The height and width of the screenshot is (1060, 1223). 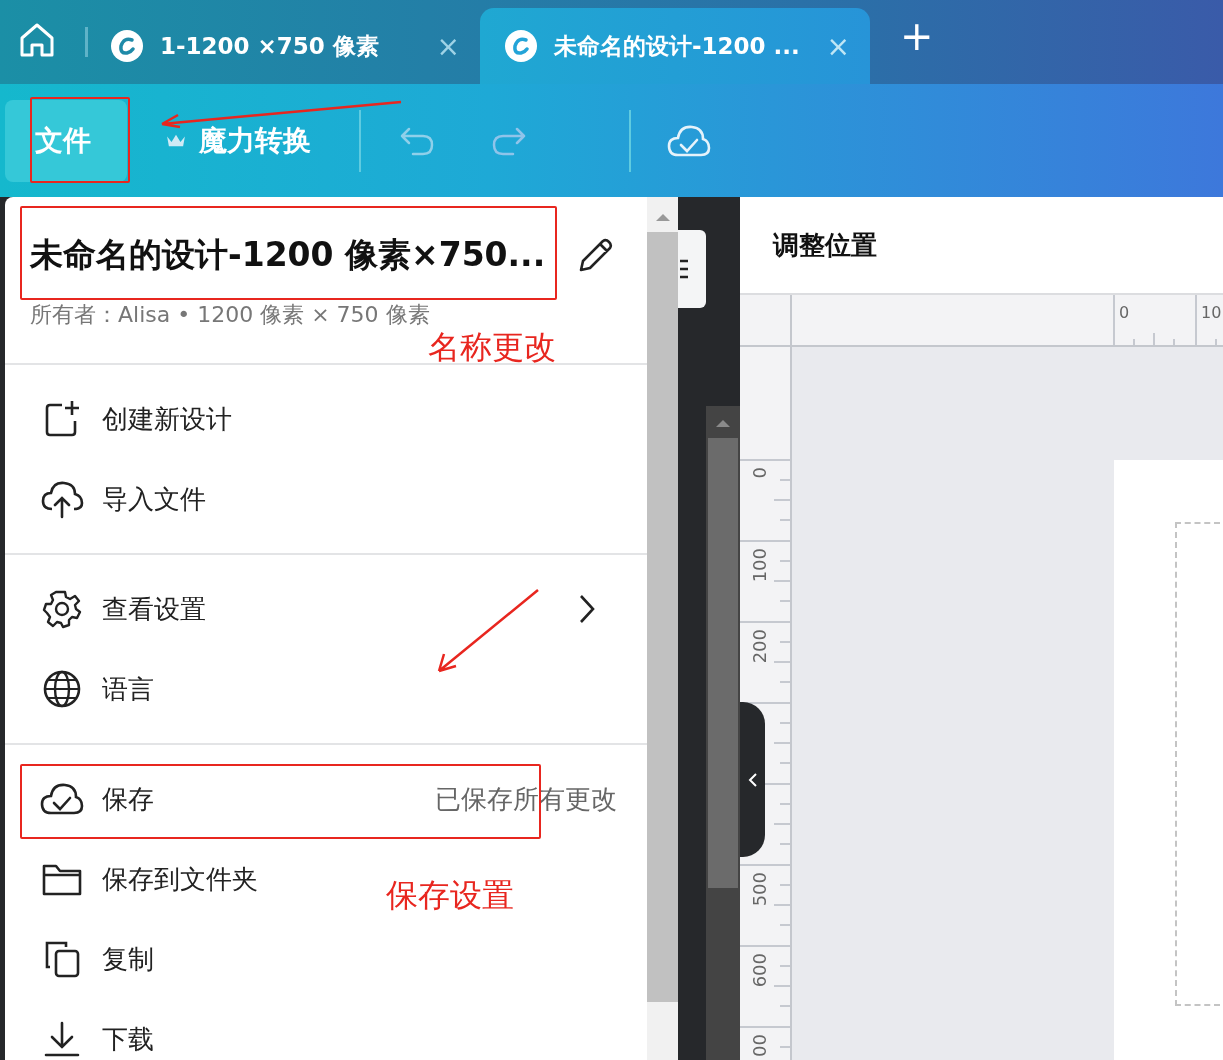 I want to click on save-status: 已保存所有更改, so click(x=526, y=799).